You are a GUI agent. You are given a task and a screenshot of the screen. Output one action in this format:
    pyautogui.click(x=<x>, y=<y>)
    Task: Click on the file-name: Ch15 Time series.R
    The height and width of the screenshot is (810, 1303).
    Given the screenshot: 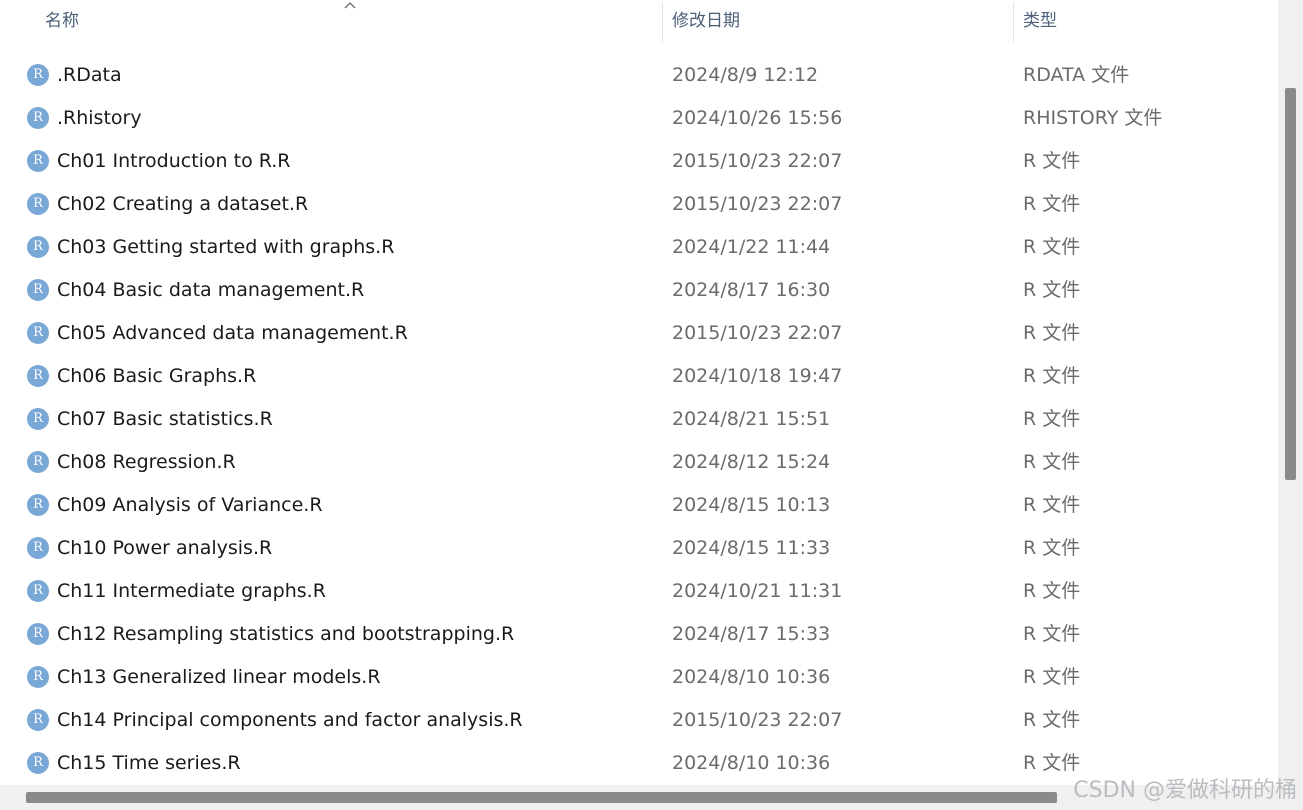 What is the action you would take?
    pyautogui.click(x=149, y=763)
    